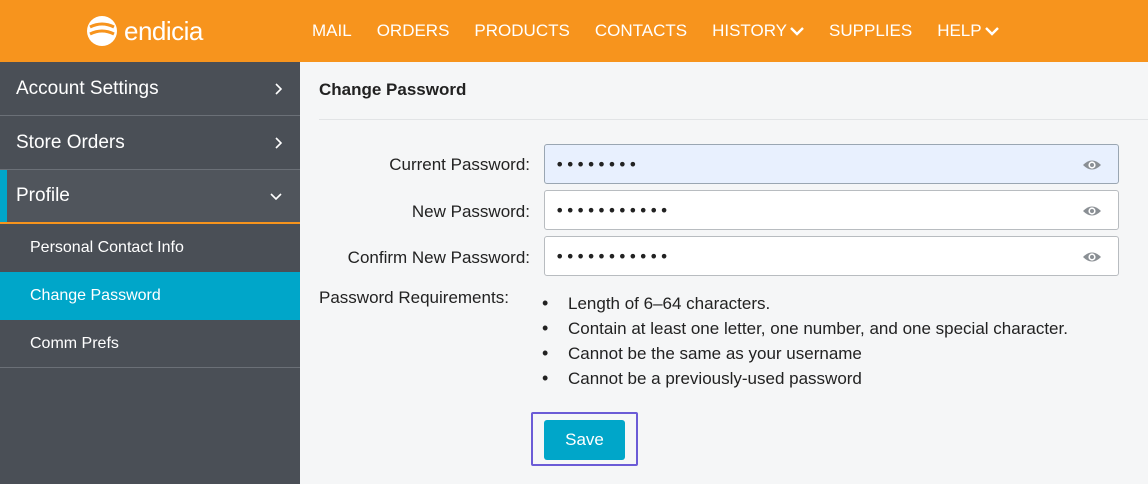 This screenshot has height=484, width=1148. What do you see at coordinates (95, 295) in the screenshot?
I see `sidebar-subitem-label: Change Password` at bounding box center [95, 295].